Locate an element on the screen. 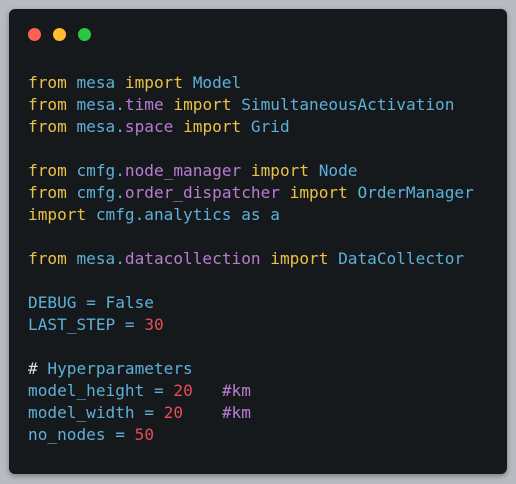 The width and height of the screenshot is (516, 484). maximize-dot-icon is located at coordinates (84, 34).